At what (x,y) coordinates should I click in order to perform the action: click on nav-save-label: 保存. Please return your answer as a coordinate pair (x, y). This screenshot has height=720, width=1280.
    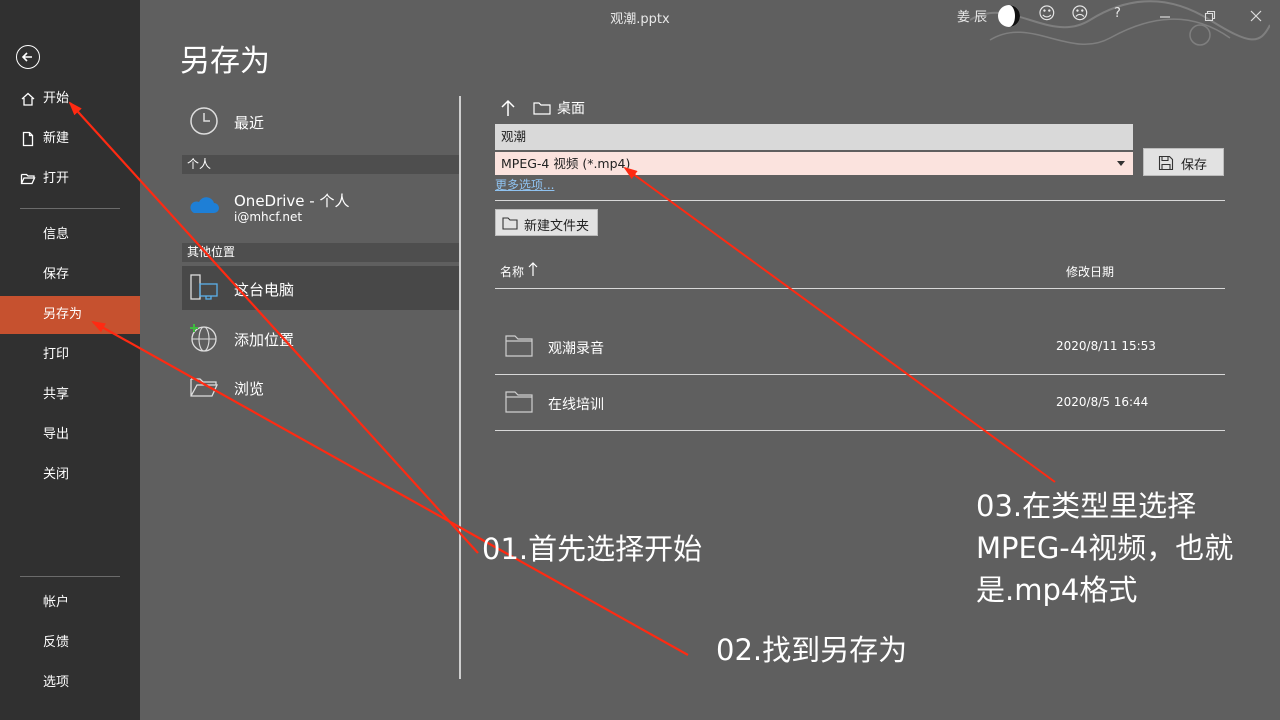
    Looking at the image, I should click on (56, 274).